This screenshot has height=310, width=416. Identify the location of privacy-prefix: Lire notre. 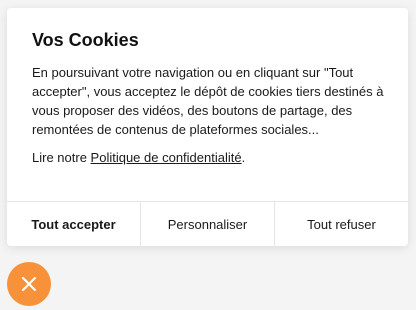
(61, 157).